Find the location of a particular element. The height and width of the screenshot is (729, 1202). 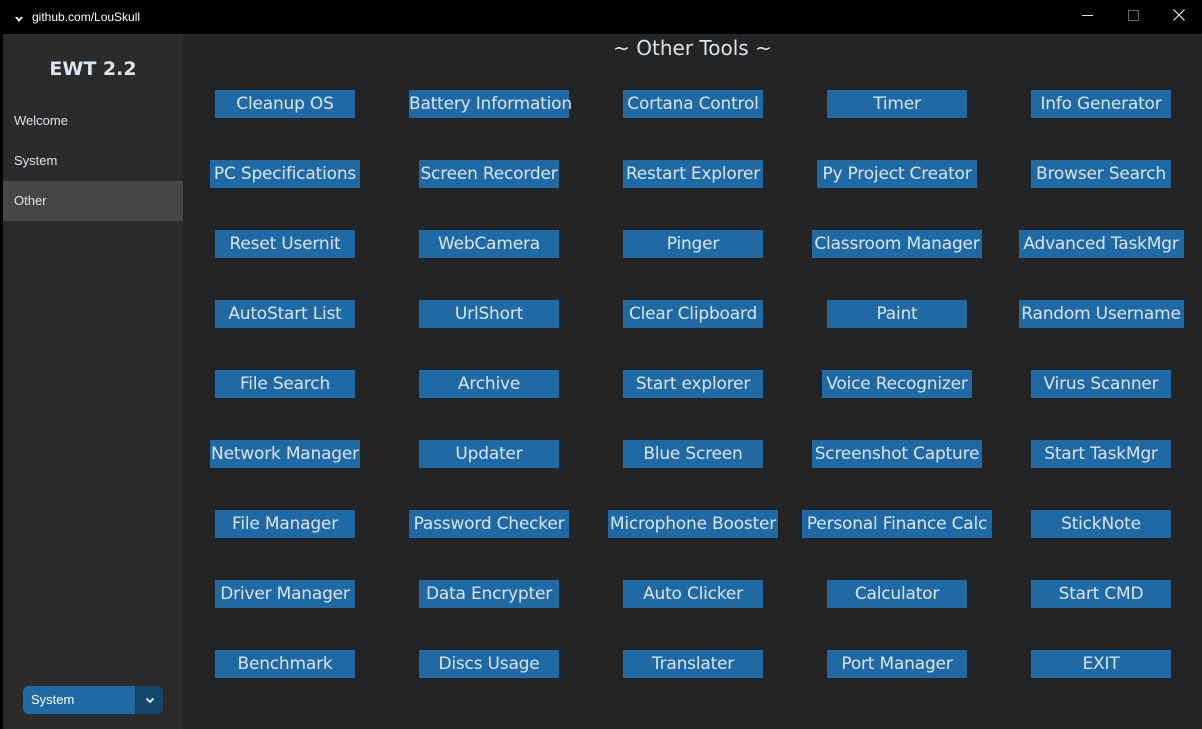

dropdown-button is located at coordinates (149, 700).